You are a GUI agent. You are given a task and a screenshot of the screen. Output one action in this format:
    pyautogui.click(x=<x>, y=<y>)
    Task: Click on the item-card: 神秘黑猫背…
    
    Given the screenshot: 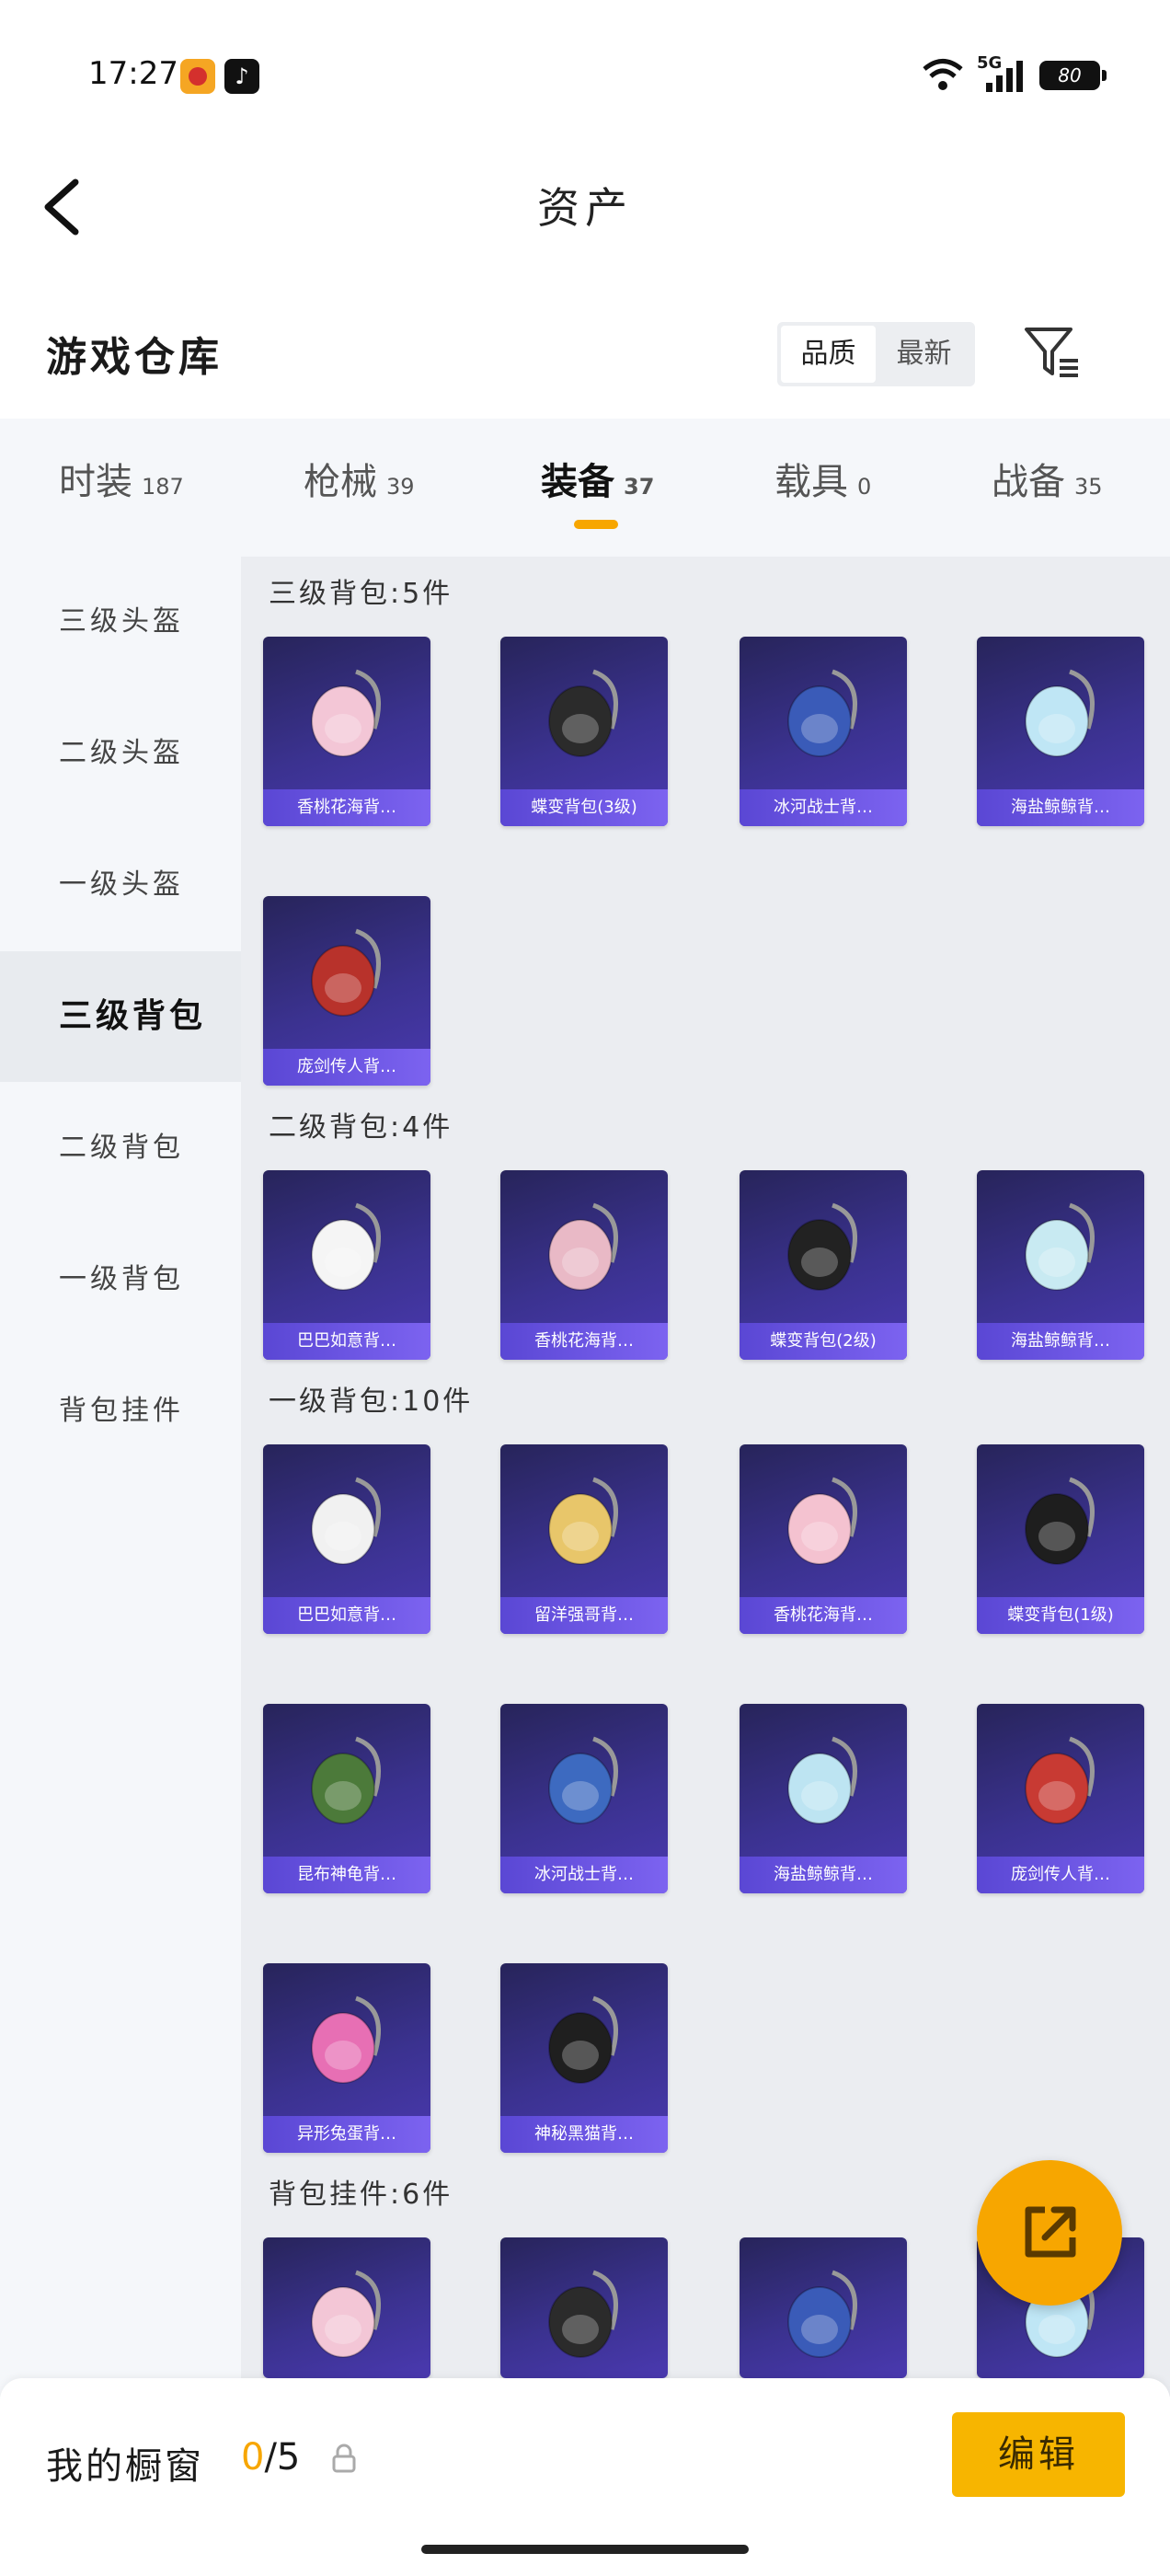 What is the action you would take?
    pyautogui.click(x=584, y=2058)
    